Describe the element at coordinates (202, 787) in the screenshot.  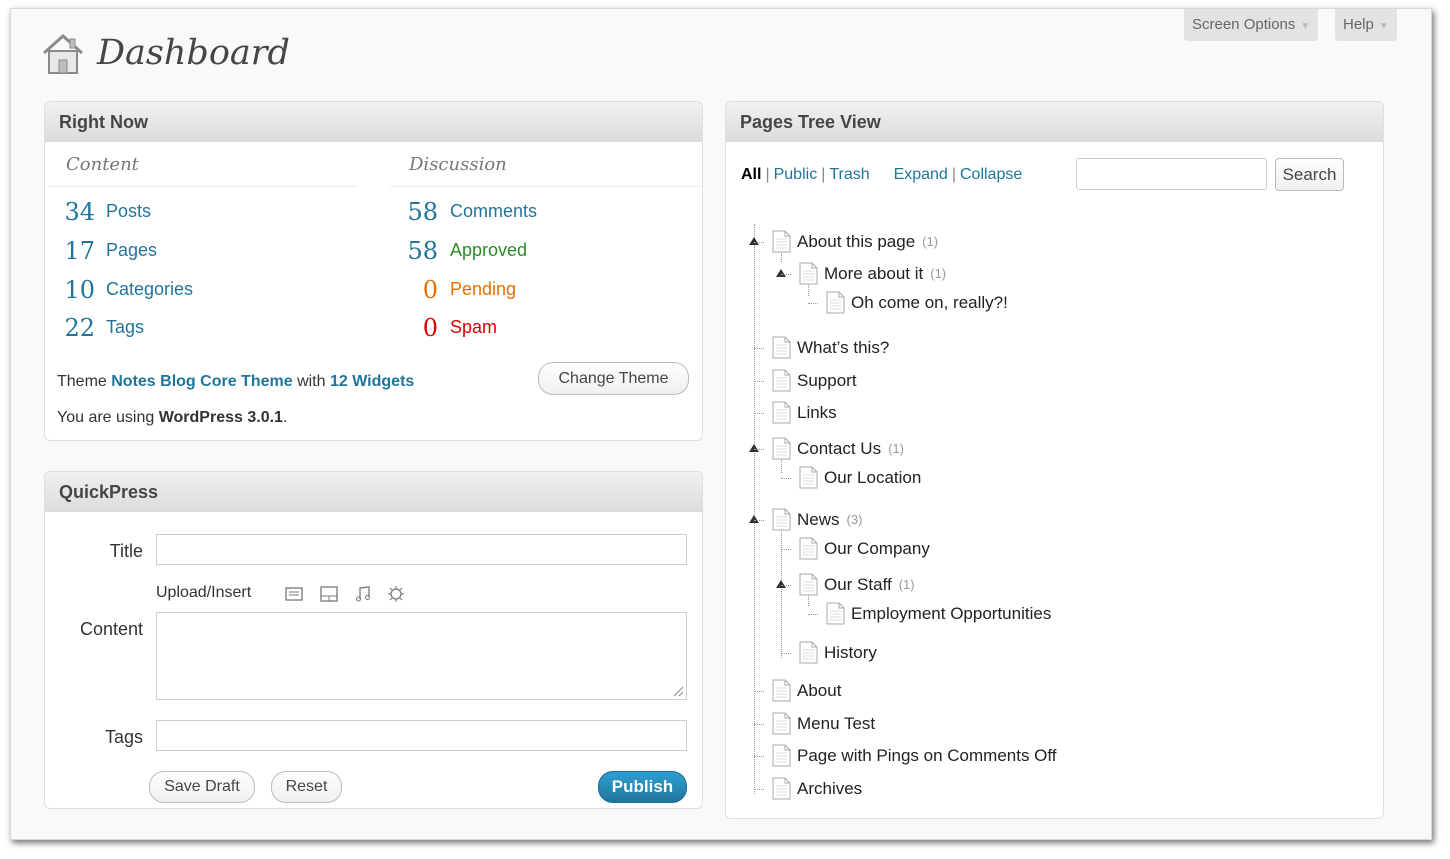
I see `save-draft-button: Save Draft` at that location.